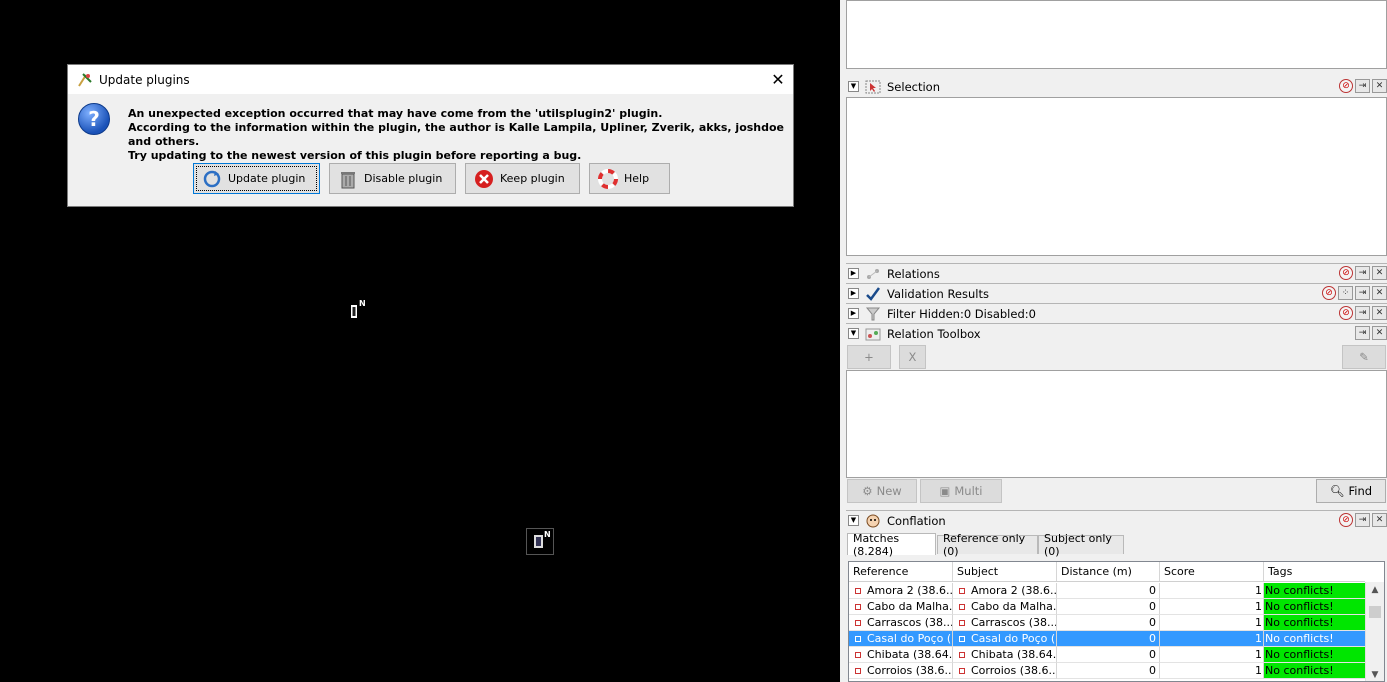 This screenshot has width=1387, height=682. What do you see at coordinates (1374, 631) in the screenshot?
I see `vertical-scrollbar: ▲ ▼` at bounding box center [1374, 631].